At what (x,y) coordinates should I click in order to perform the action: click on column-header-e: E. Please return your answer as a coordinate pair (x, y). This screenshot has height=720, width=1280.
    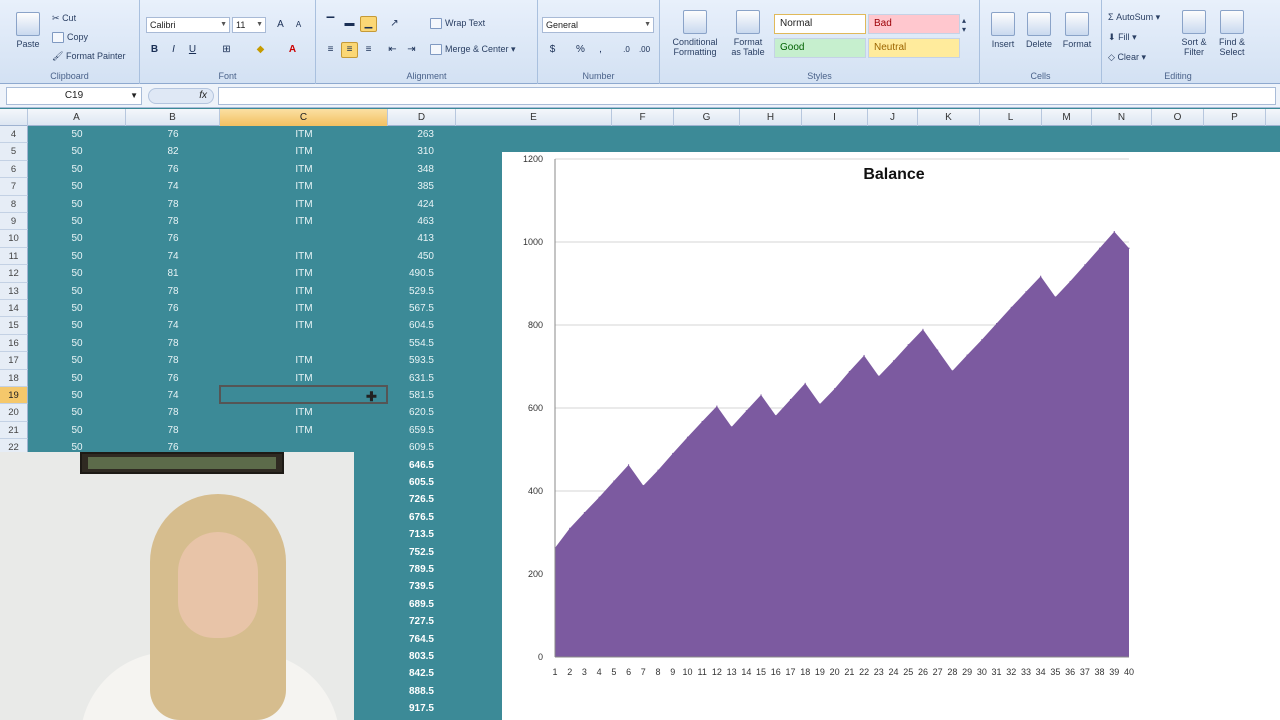
    Looking at the image, I should click on (534, 117).